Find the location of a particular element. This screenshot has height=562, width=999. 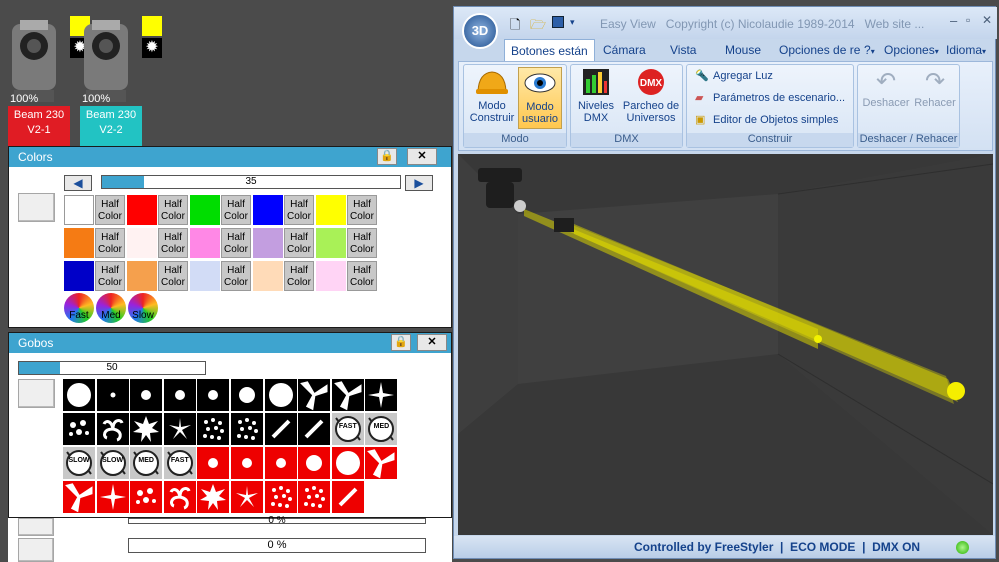

tab-vista: Vista is located at coordinates (683, 50).